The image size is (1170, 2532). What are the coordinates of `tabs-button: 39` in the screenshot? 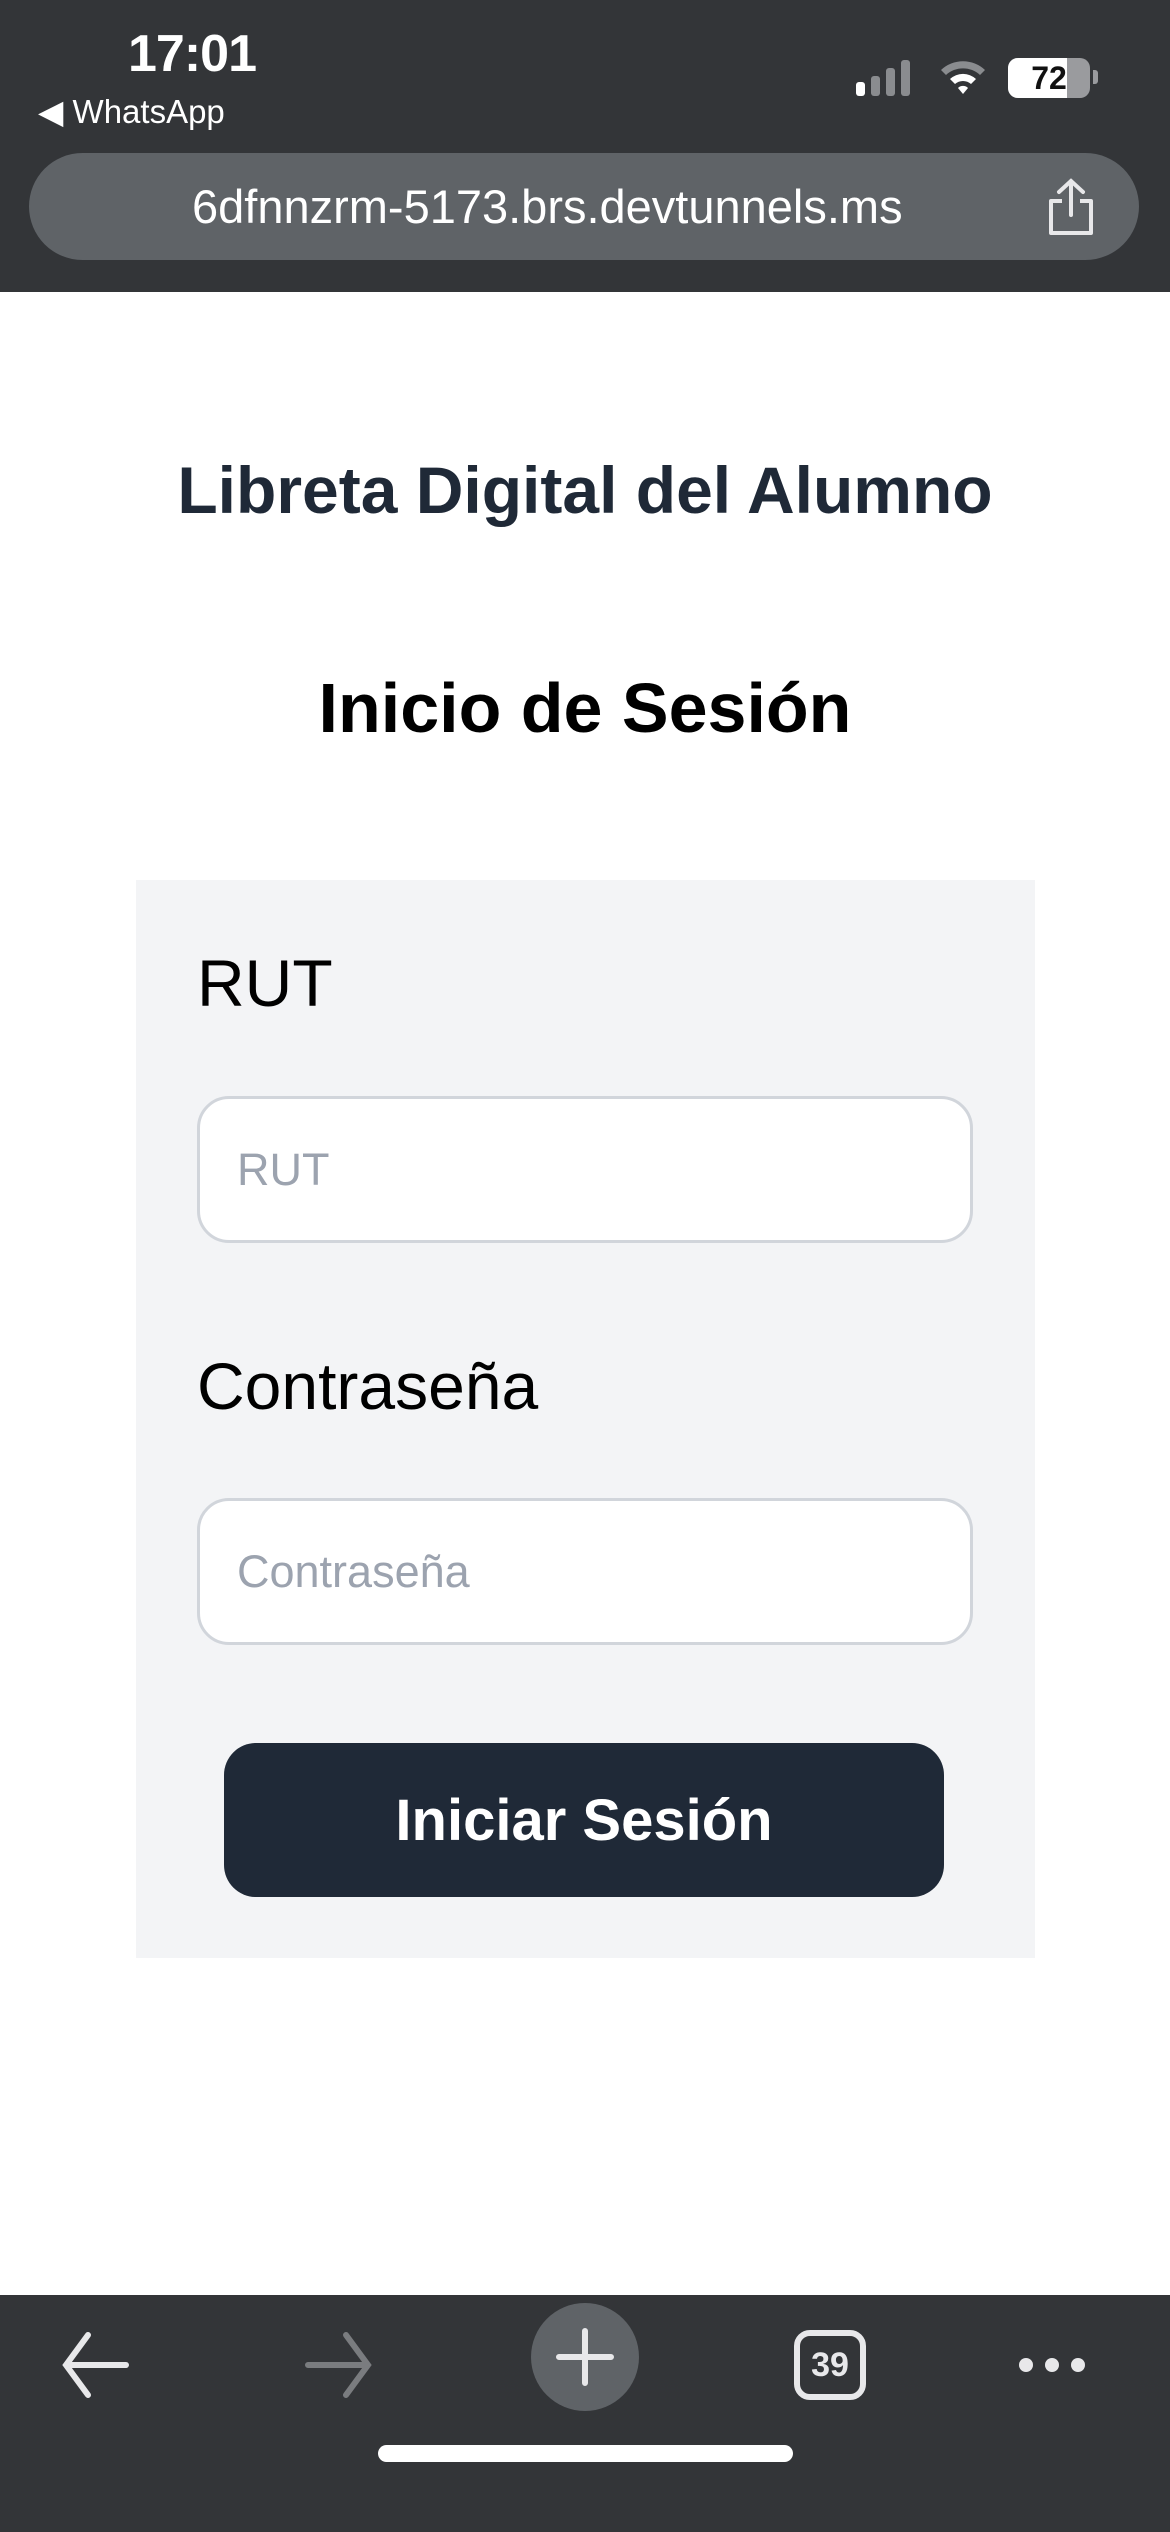 It's located at (830, 2365).